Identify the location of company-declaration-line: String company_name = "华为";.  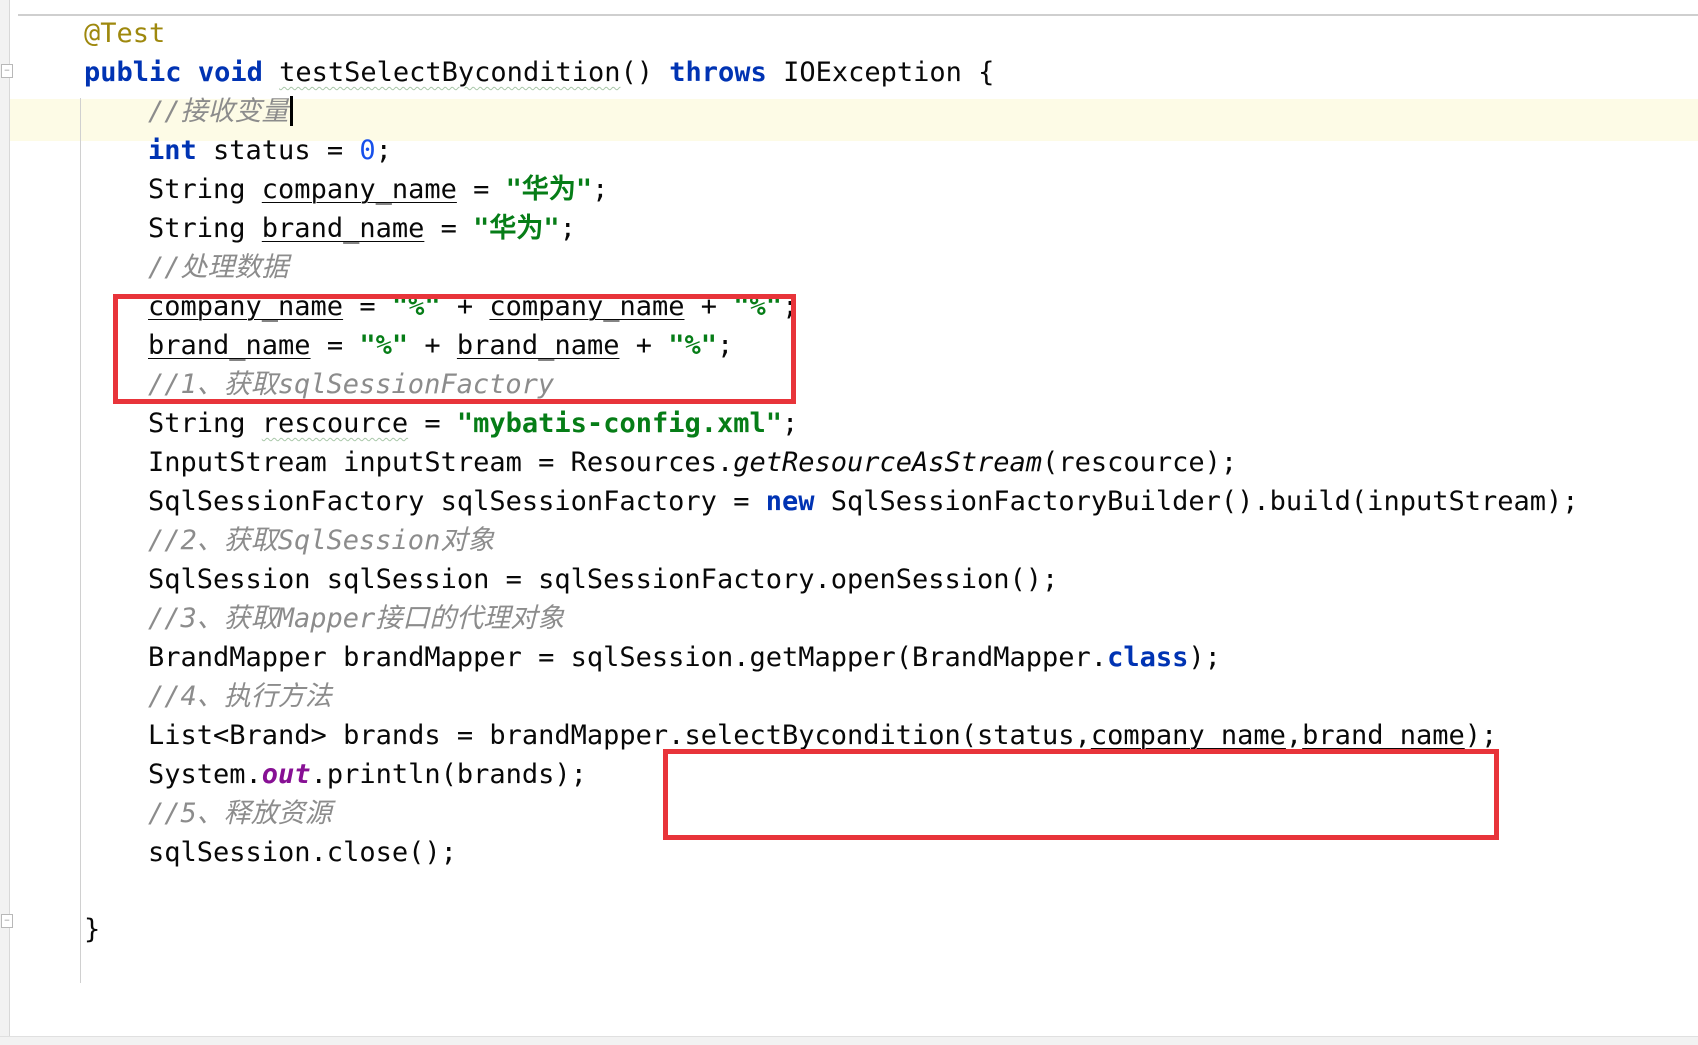
(378, 190).